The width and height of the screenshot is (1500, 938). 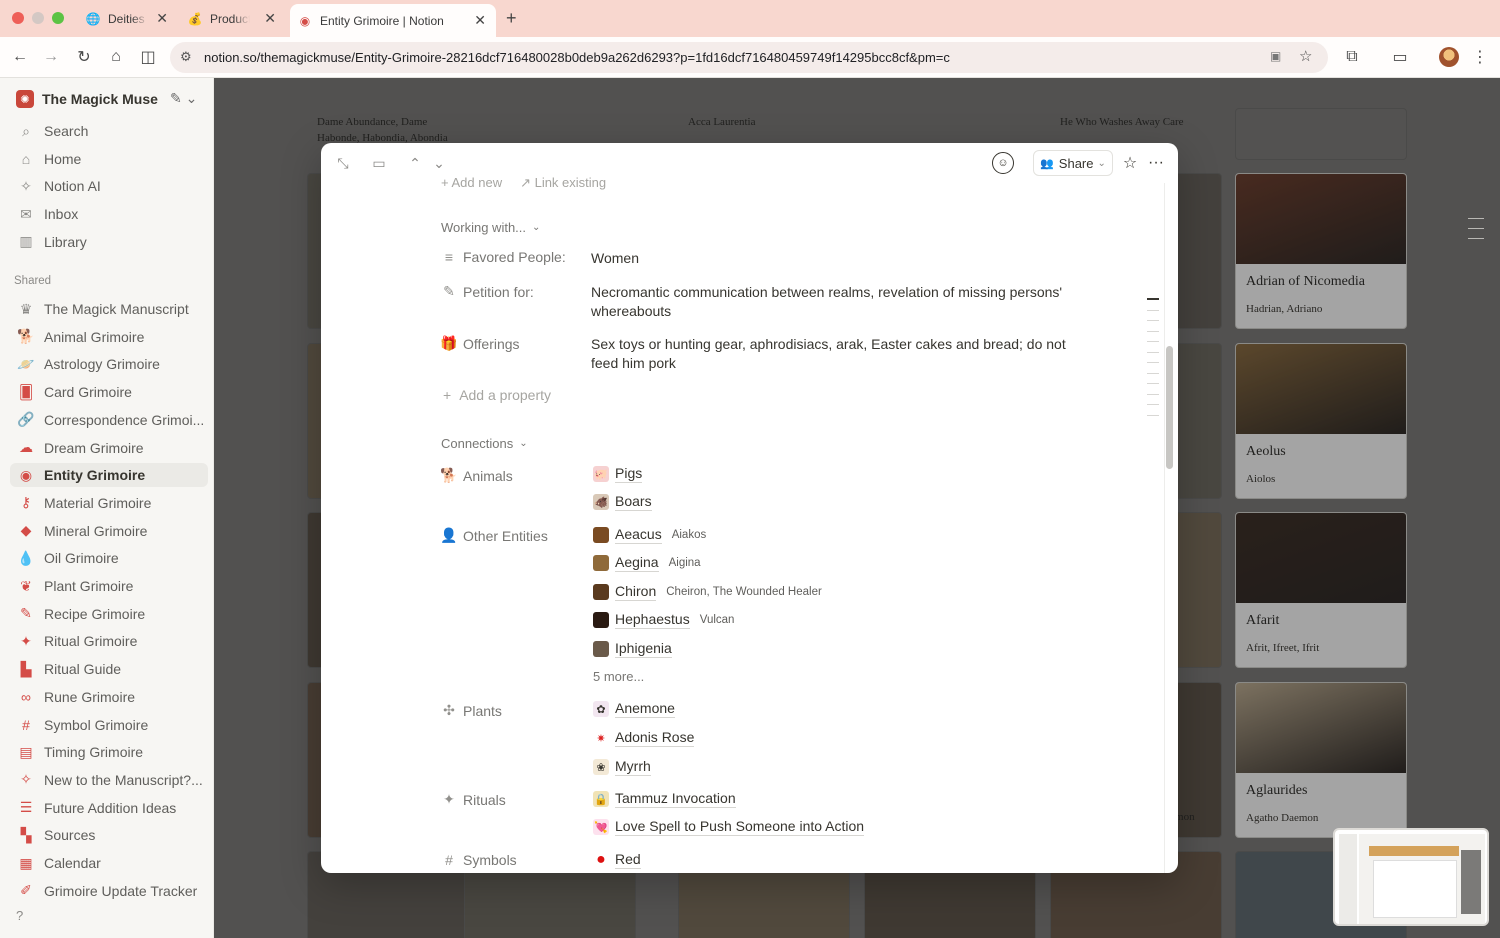 I want to click on reload-icon: ↻, so click(x=84, y=57).